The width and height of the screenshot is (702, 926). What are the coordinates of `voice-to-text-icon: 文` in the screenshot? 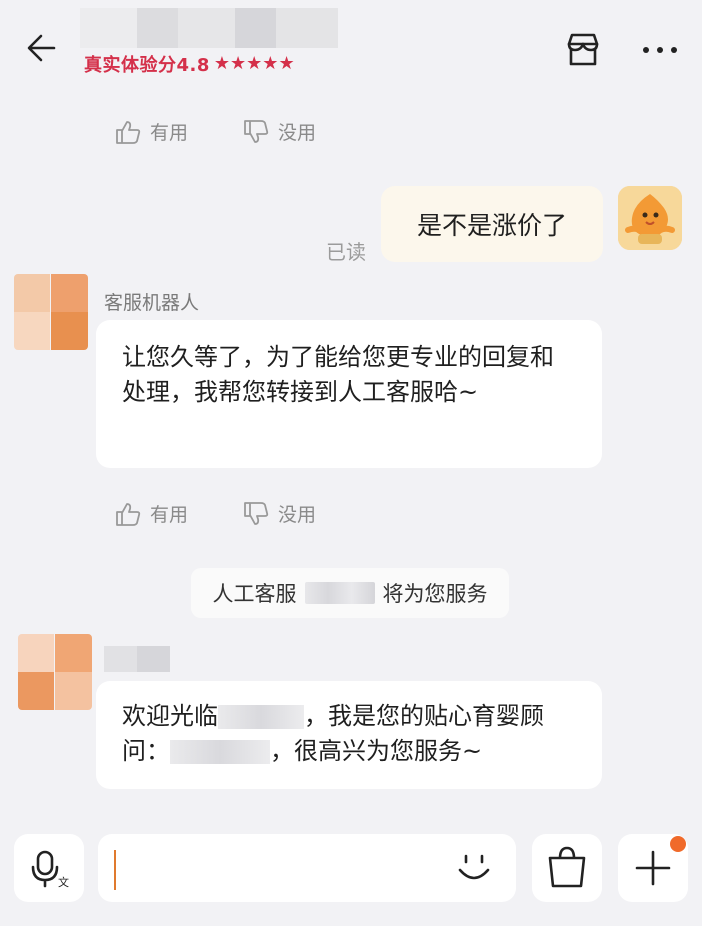 It's located at (50, 869).